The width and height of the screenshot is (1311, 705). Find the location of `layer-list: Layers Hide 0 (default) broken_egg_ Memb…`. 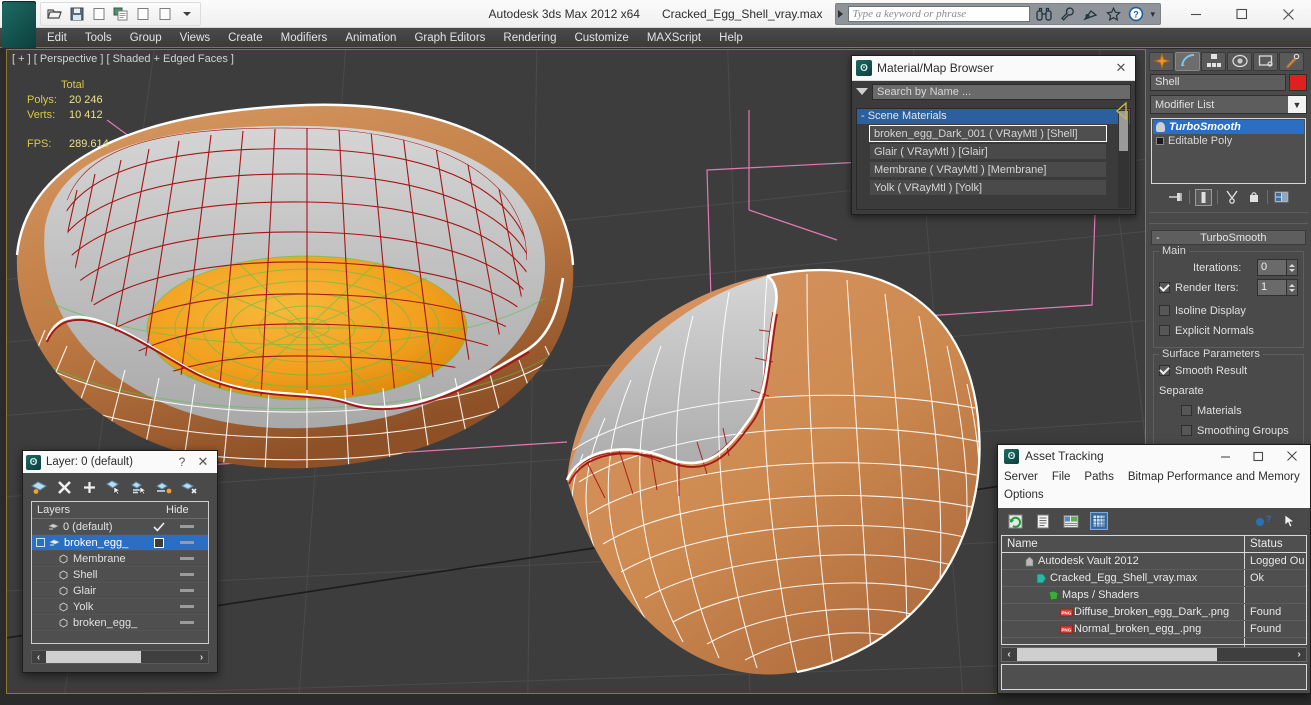

layer-list: Layers Hide 0 (default) broken_egg_ Memb… is located at coordinates (120, 572).